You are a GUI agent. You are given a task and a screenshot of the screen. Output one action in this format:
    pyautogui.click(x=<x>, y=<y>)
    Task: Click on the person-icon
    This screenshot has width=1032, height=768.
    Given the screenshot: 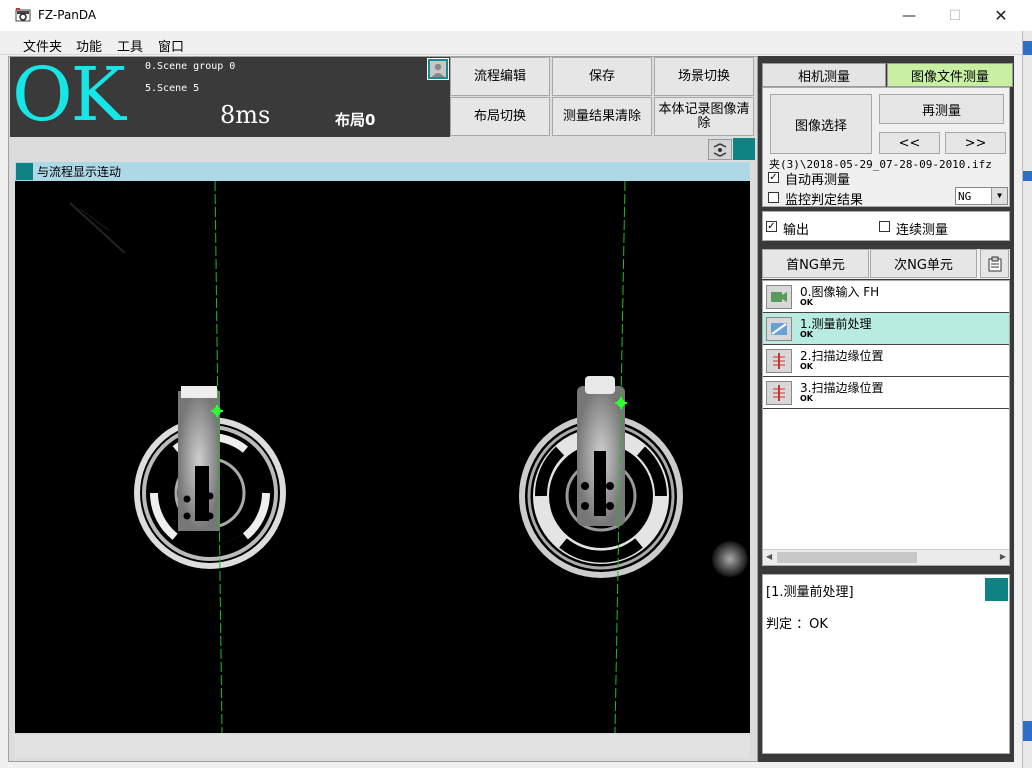 What is the action you would take?
    pyautogui.click(x=438, y=70)
    